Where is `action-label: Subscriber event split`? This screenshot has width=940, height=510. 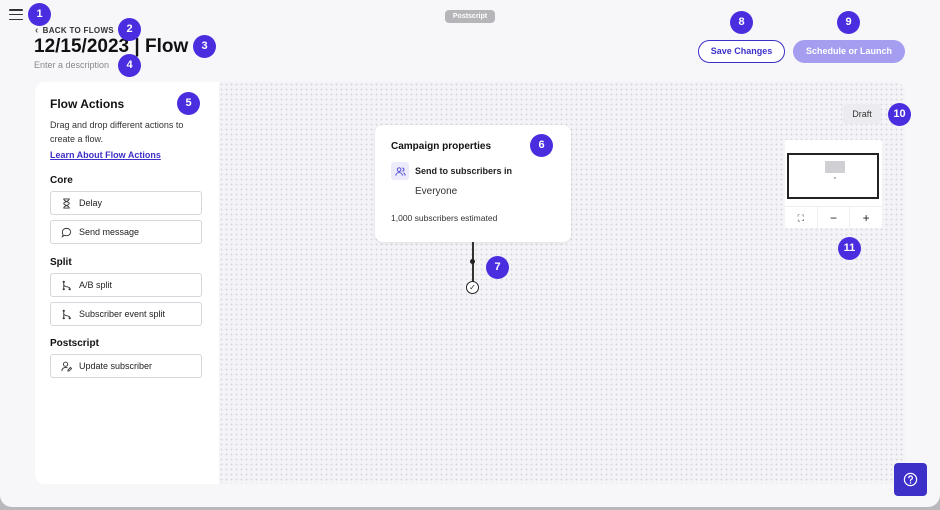 action-label: Subscriber event split is located at coordinates (122, 314).